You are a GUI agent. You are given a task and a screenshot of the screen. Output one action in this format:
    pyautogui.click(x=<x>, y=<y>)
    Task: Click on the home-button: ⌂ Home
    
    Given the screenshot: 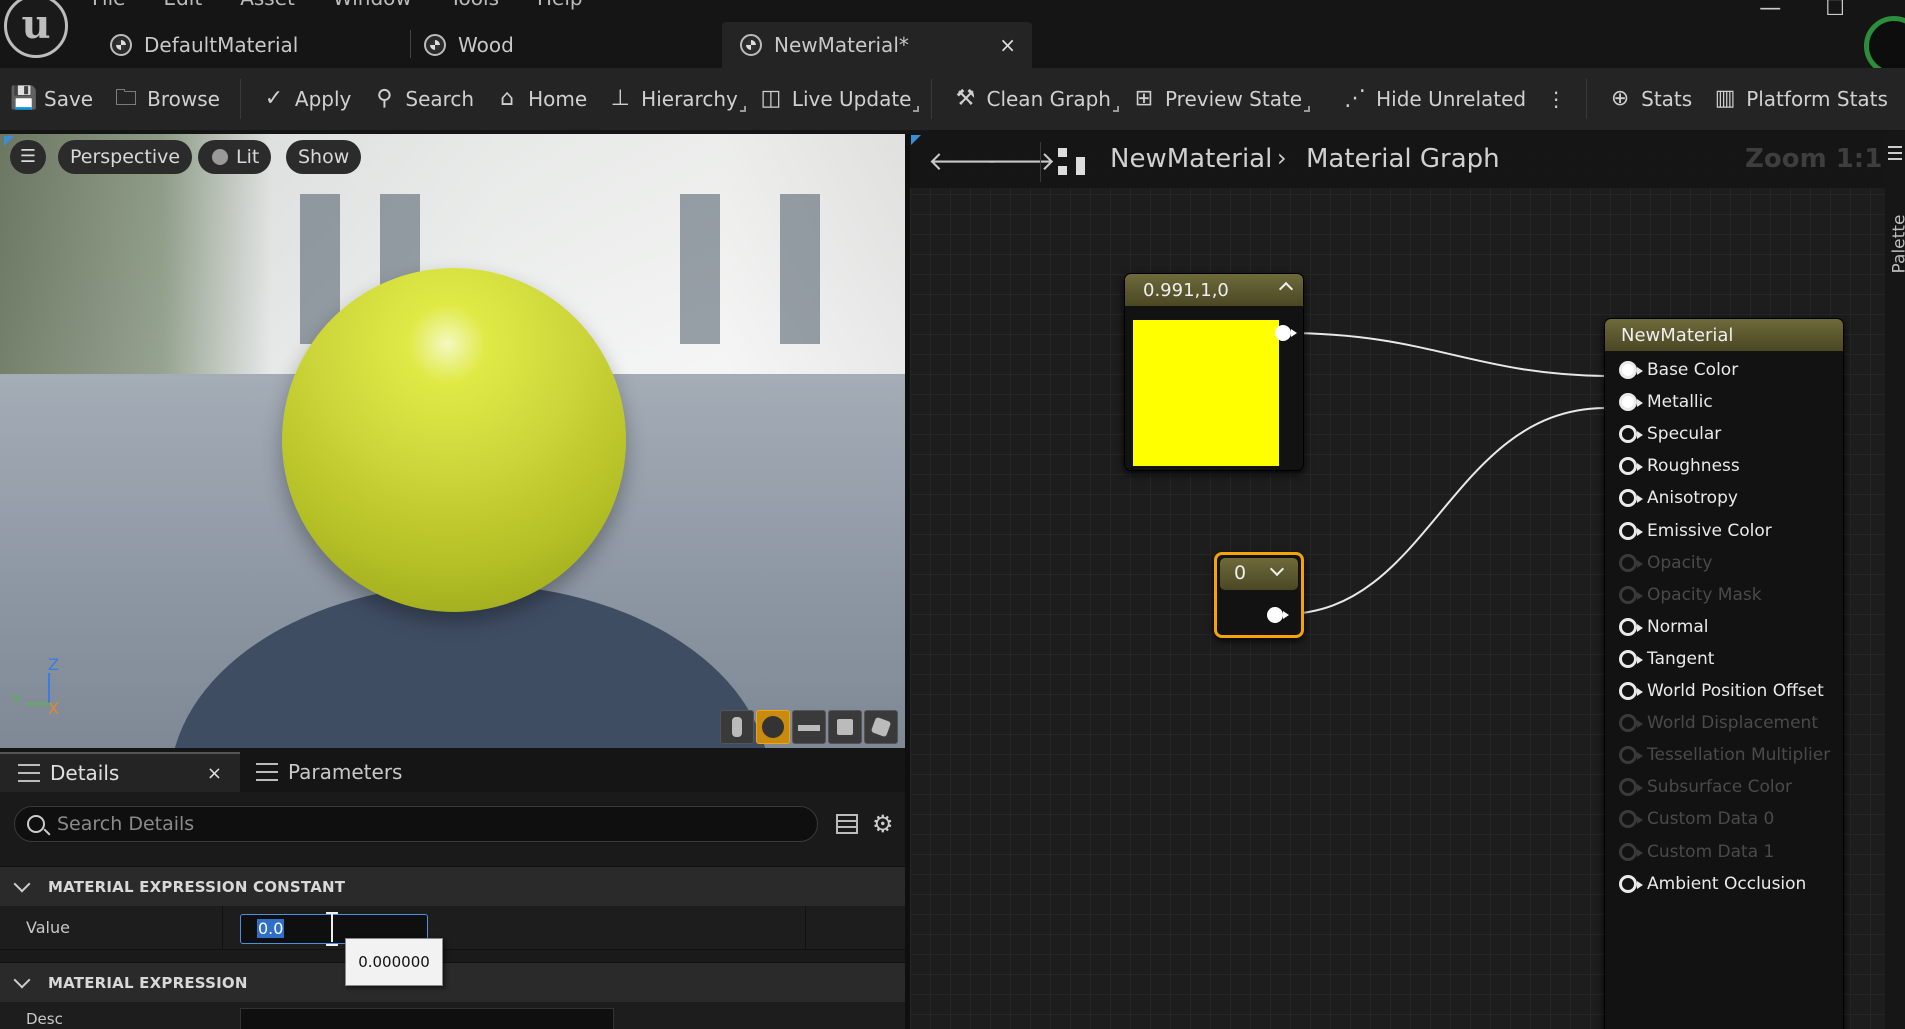 What is the action you would take?
    pyautogui.click(x=540, y=99)
    